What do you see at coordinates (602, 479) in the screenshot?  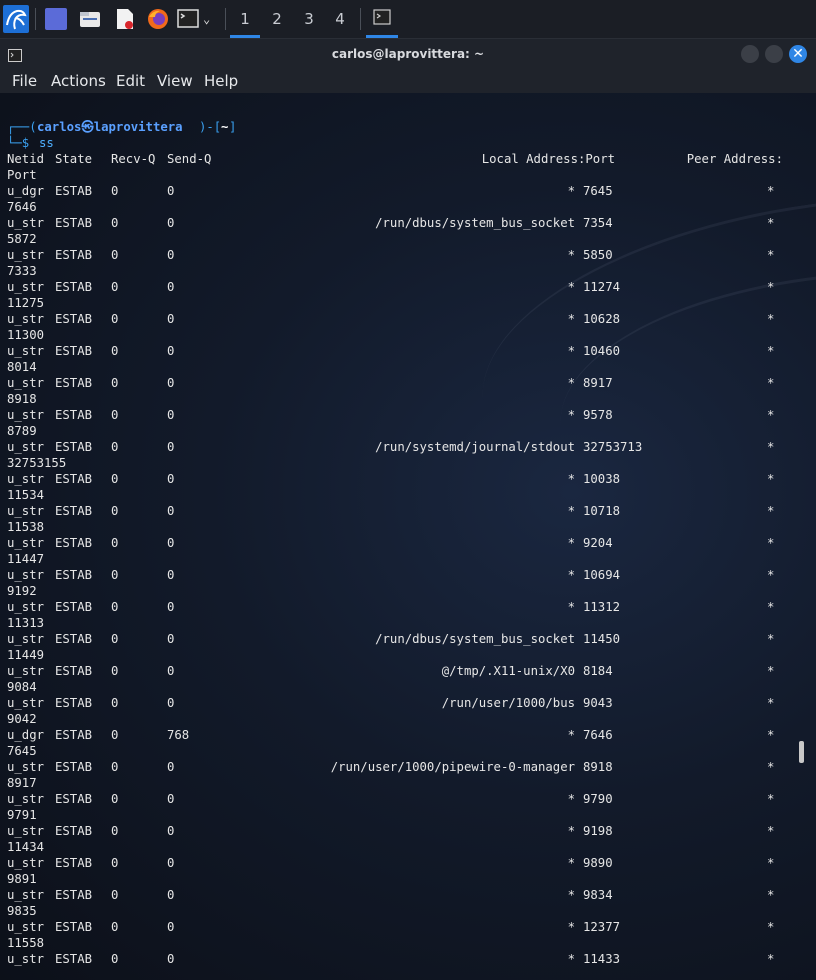 I see `cell-local-port: 10038` at bounding box center [602, 479].